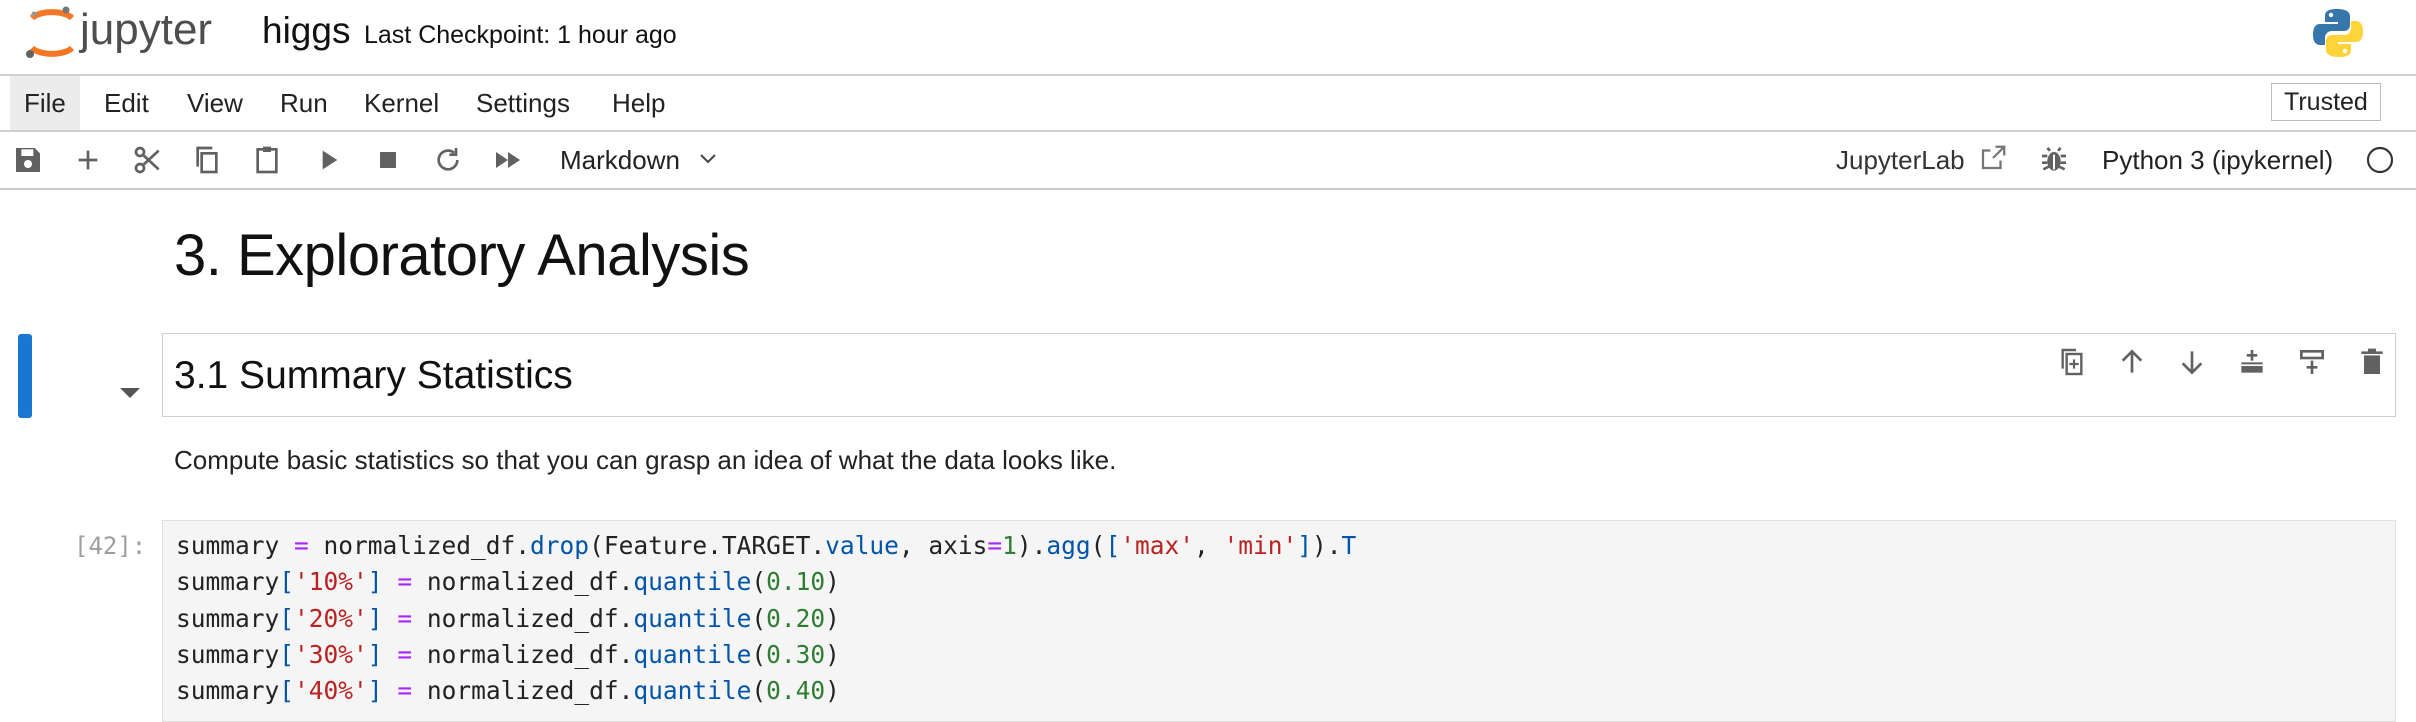  What do you see at coordinates (2054, 160) in the screenshot?
I see `debugger-icon` at bounding box center [2054, 160].